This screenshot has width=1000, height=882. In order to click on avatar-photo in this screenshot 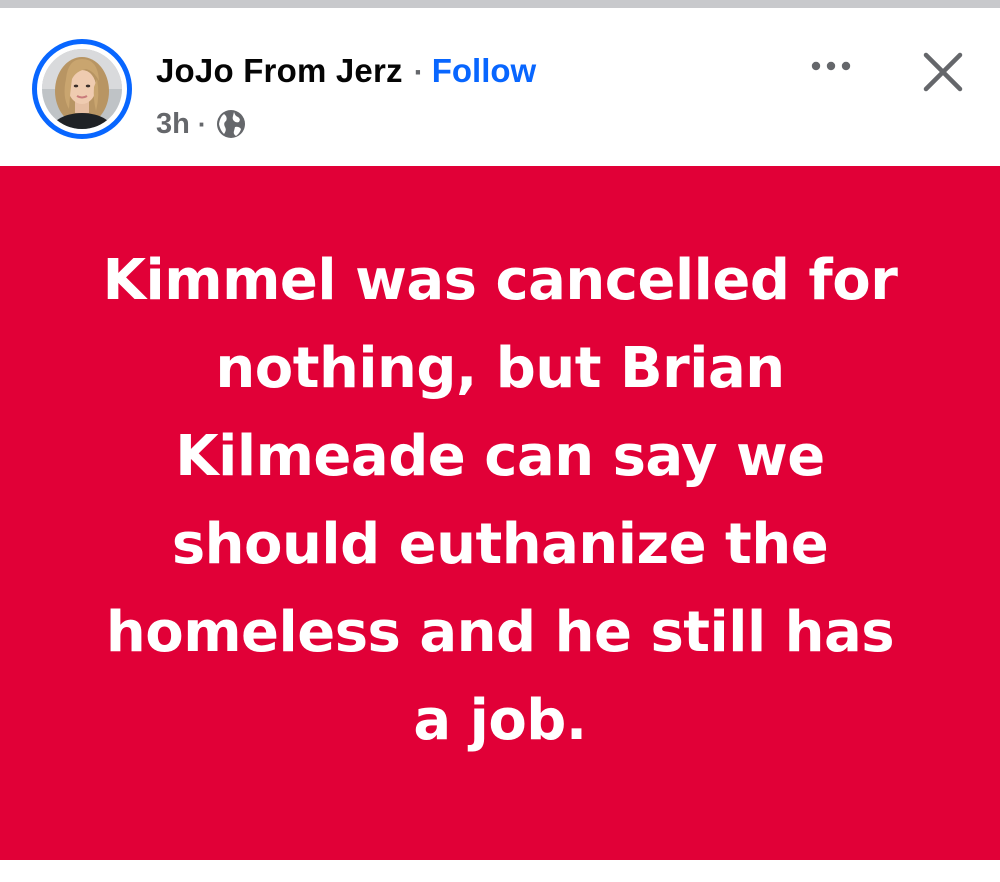, I will do `click(82, 89)`.